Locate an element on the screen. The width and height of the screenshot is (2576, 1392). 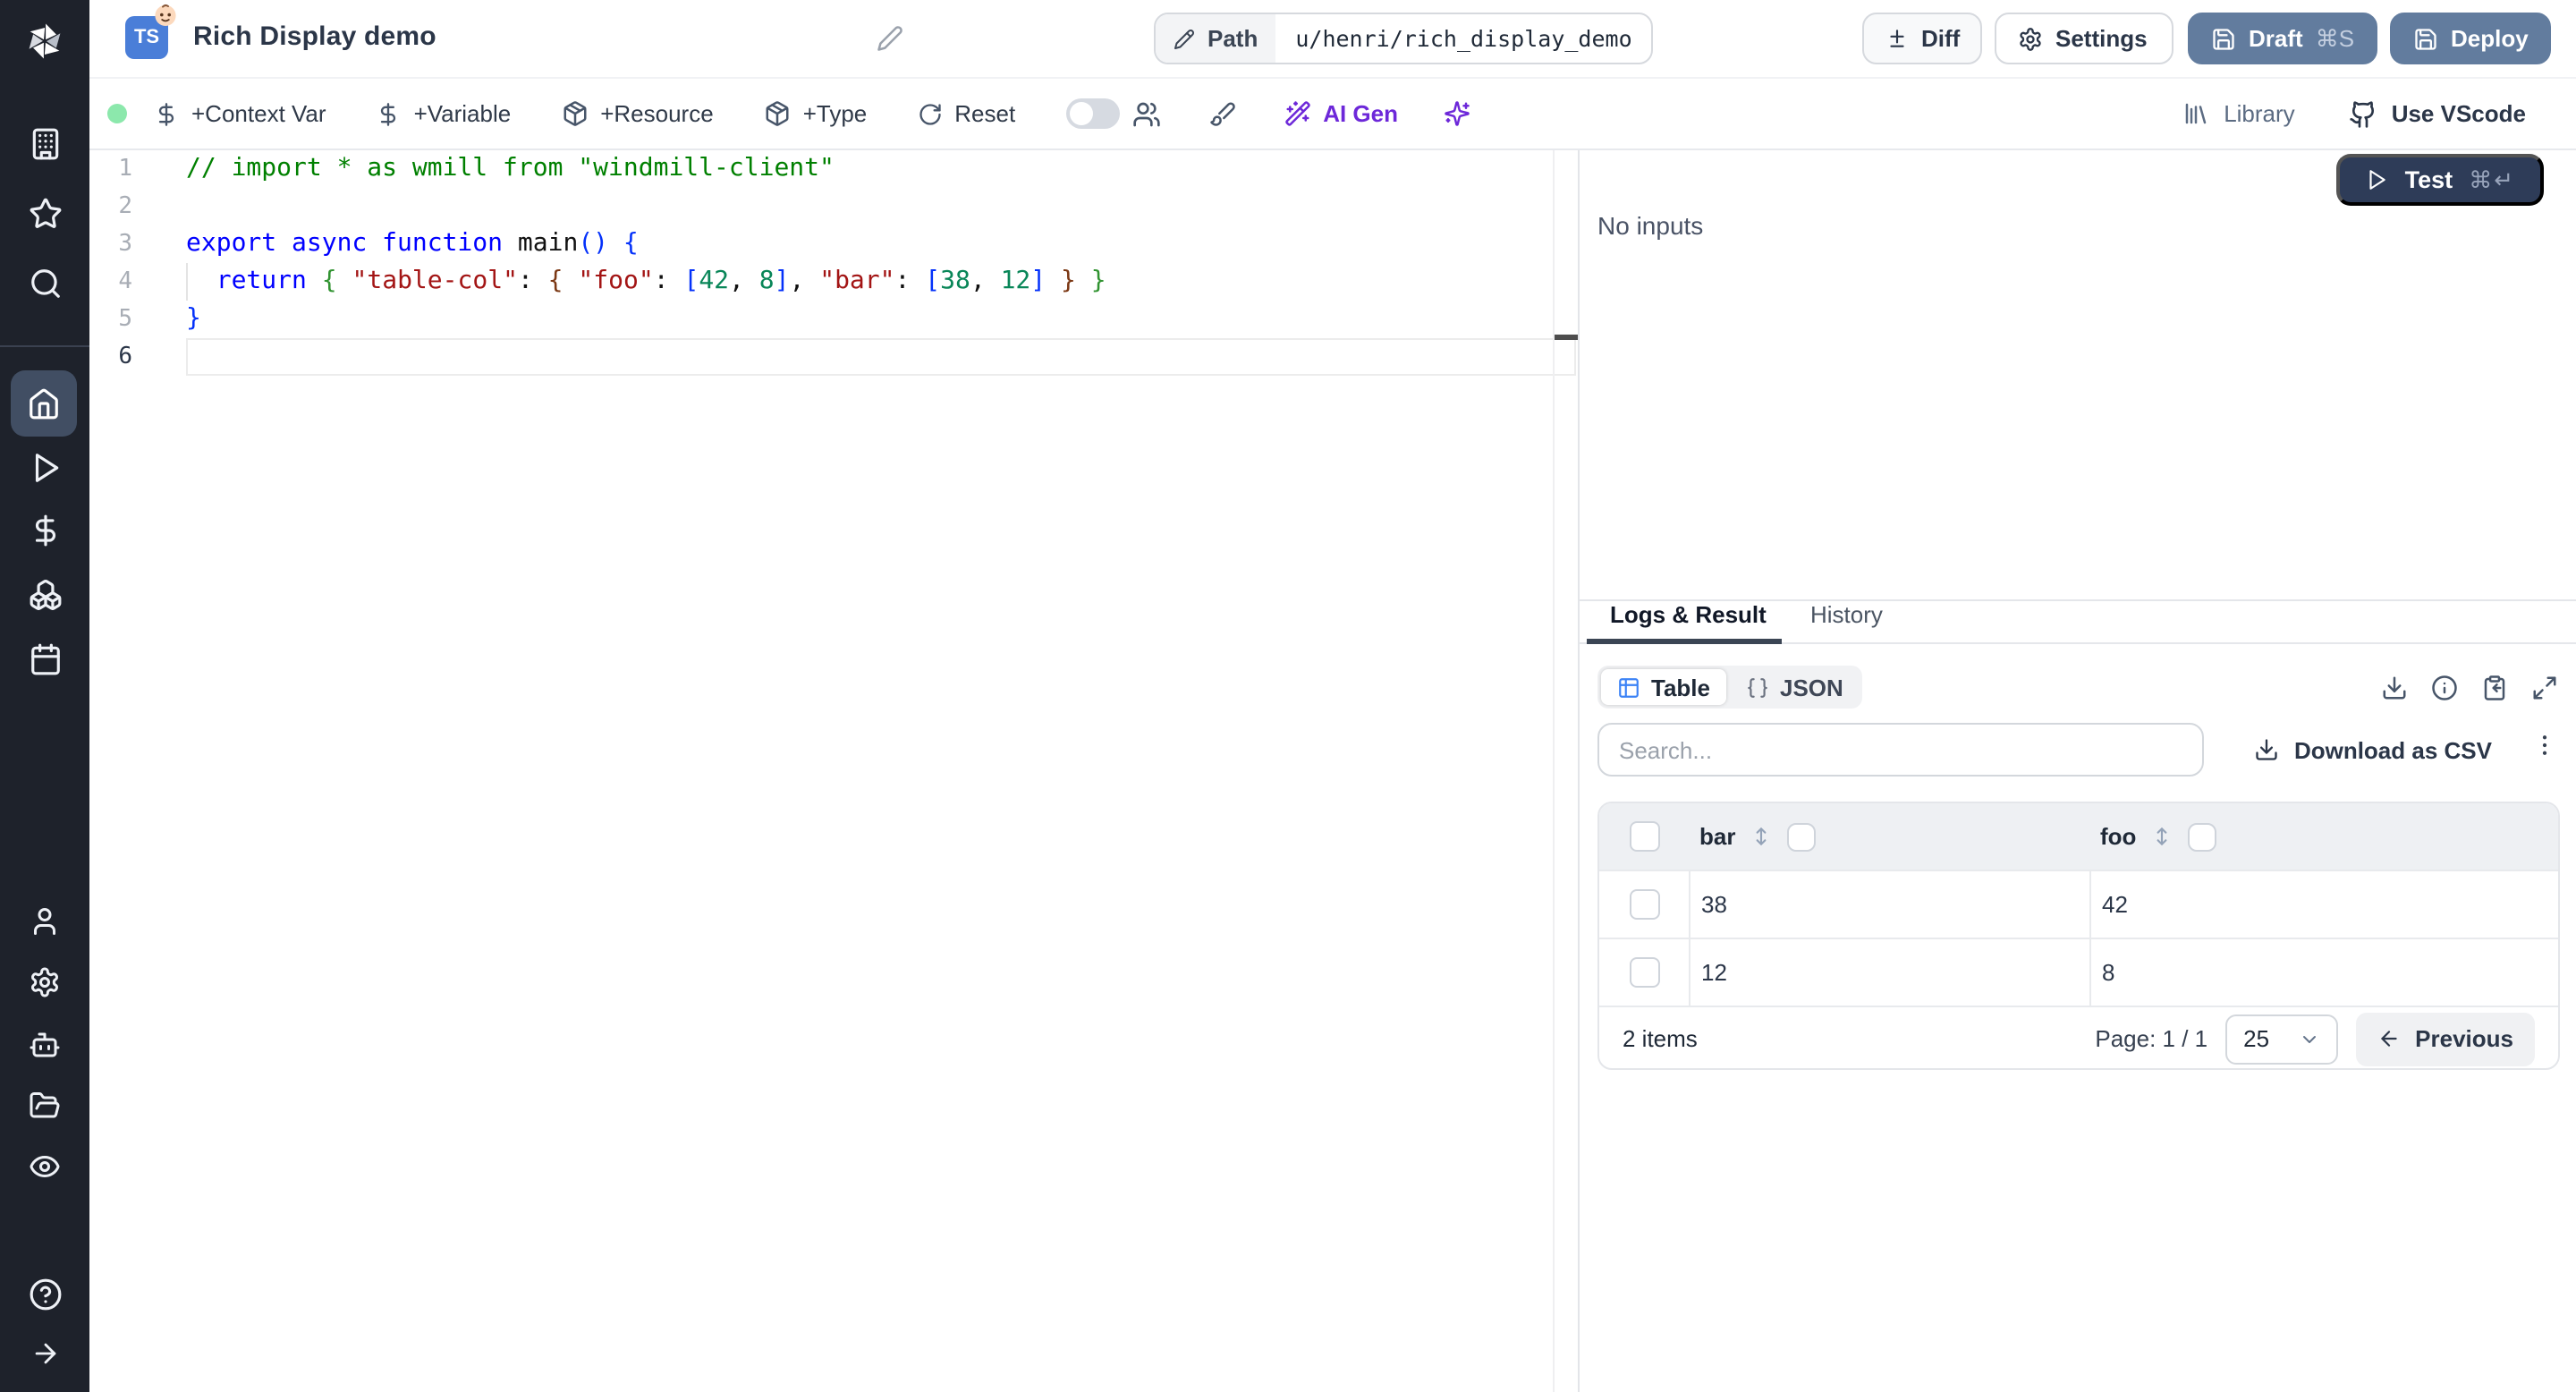
line-number-gutter: 1 2 3 4 5 6 is located at coordinates (110, 263).